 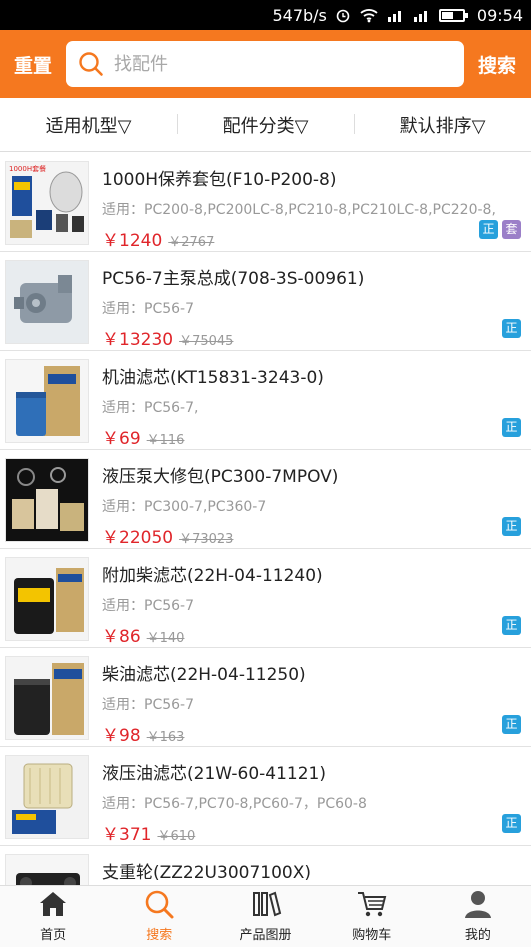 What do you see at coordinates (343, 15) in the screenshot?
I see `alarm-icon` at bounding box center [343, 15].